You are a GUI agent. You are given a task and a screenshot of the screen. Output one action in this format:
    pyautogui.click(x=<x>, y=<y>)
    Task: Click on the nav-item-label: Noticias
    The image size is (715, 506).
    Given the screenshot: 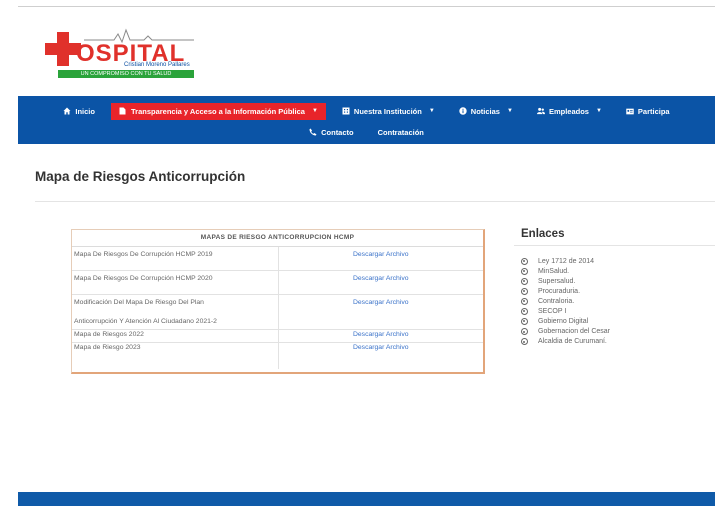 What is the action you would take?
    pyautogui.click(x=485, y=111)
    